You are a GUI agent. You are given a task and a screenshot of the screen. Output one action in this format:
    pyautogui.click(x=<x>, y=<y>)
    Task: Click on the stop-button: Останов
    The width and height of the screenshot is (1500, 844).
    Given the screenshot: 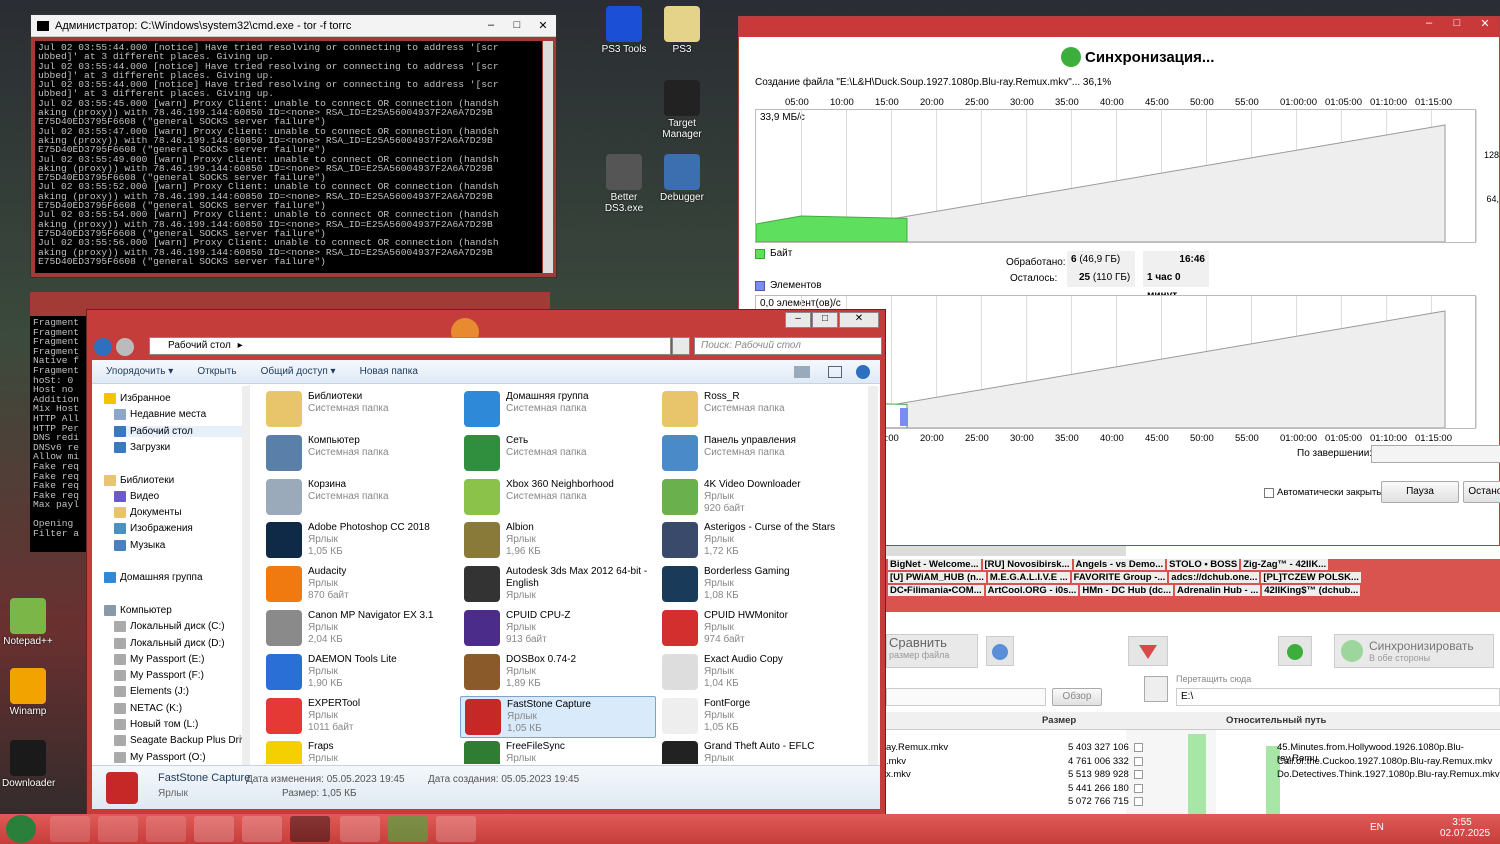 What is the action you would take?
    pyautogui.click(x=1481, y=492)
    